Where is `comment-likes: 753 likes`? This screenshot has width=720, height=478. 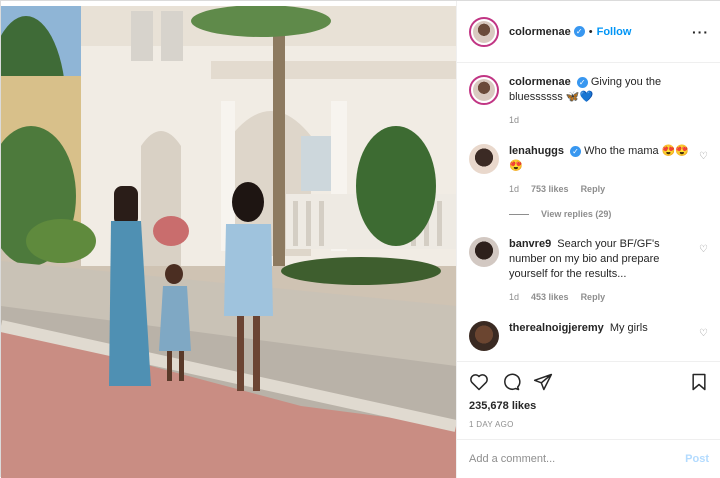 comment-likes: 753 likes is located at coordinates (550, 189).